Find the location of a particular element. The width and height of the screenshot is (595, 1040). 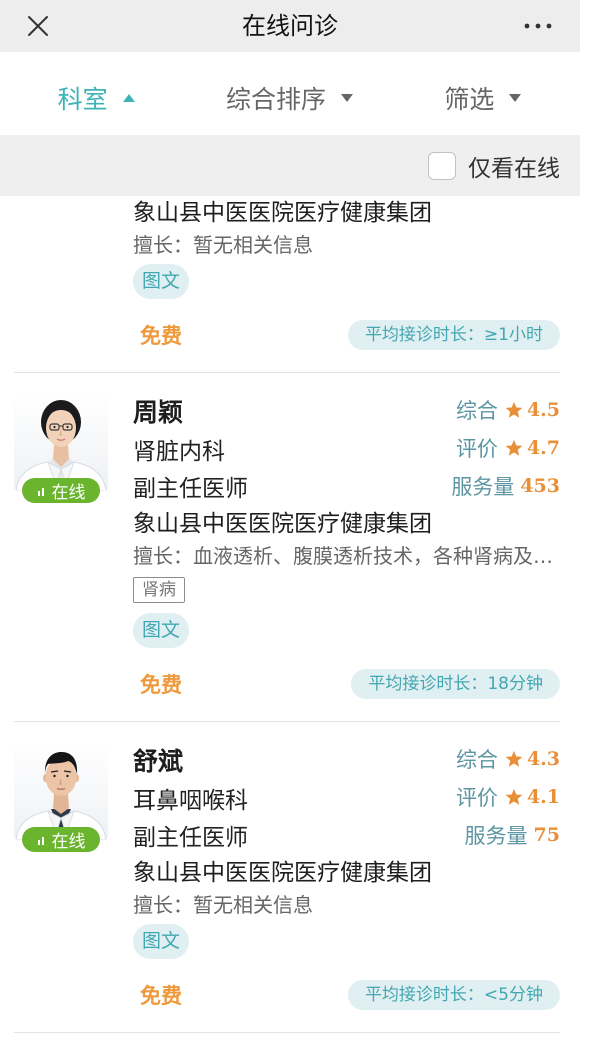

disease-tags: 肾病 is located at coordinates (346, 590).